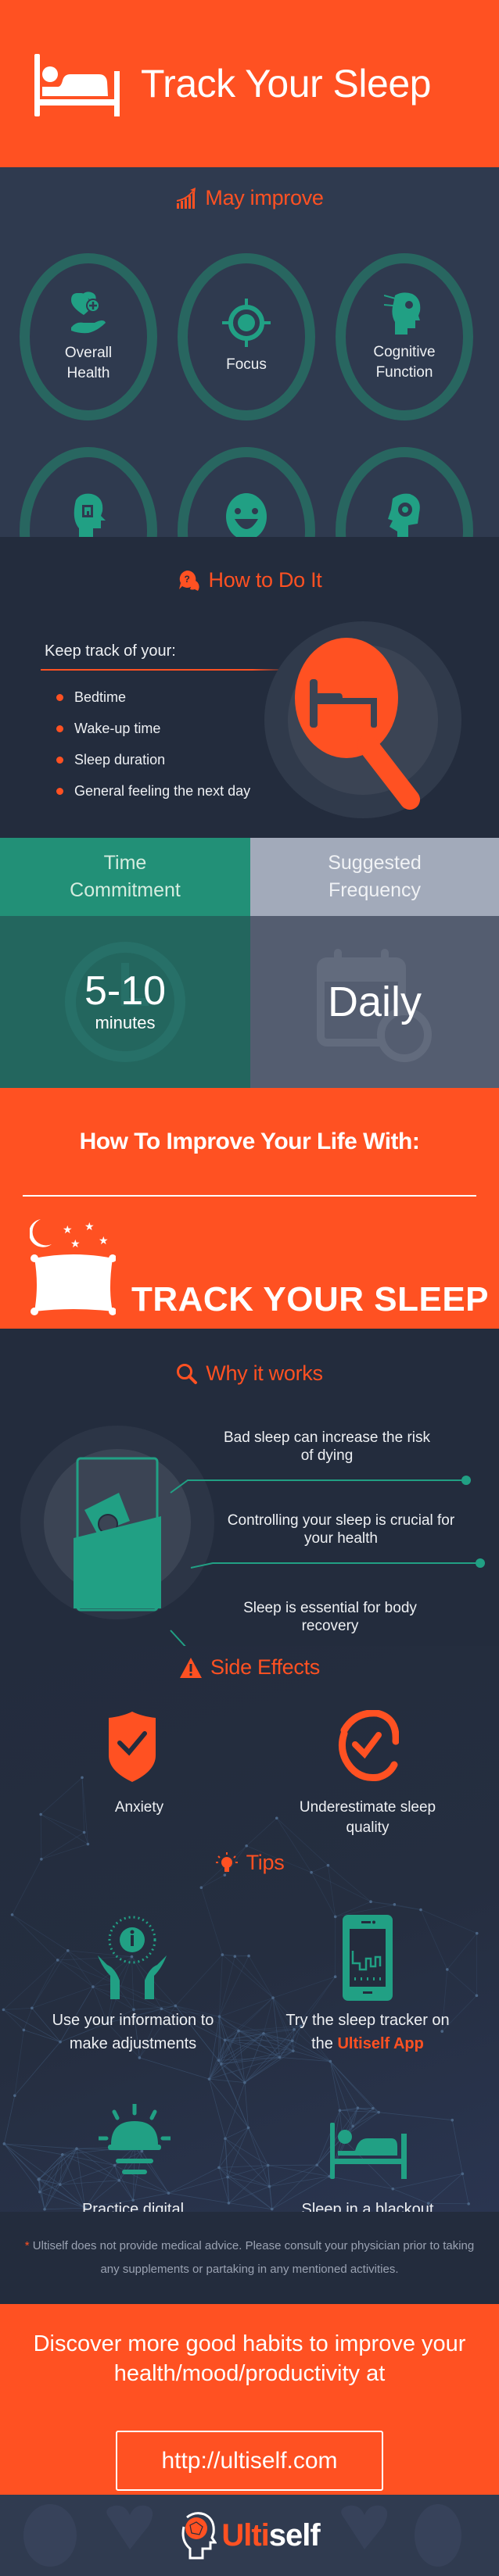 This screenshot has width=499, height=2576. I want to click on frequency-value: Daily, so click(374, 1002).